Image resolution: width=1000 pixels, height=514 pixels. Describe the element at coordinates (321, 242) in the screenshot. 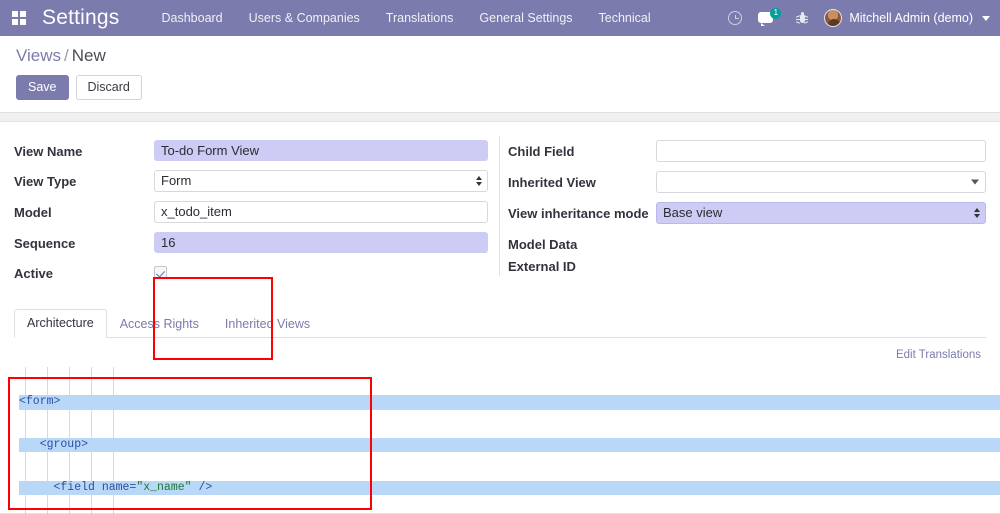

I see `sequence-input: 16` at that location.